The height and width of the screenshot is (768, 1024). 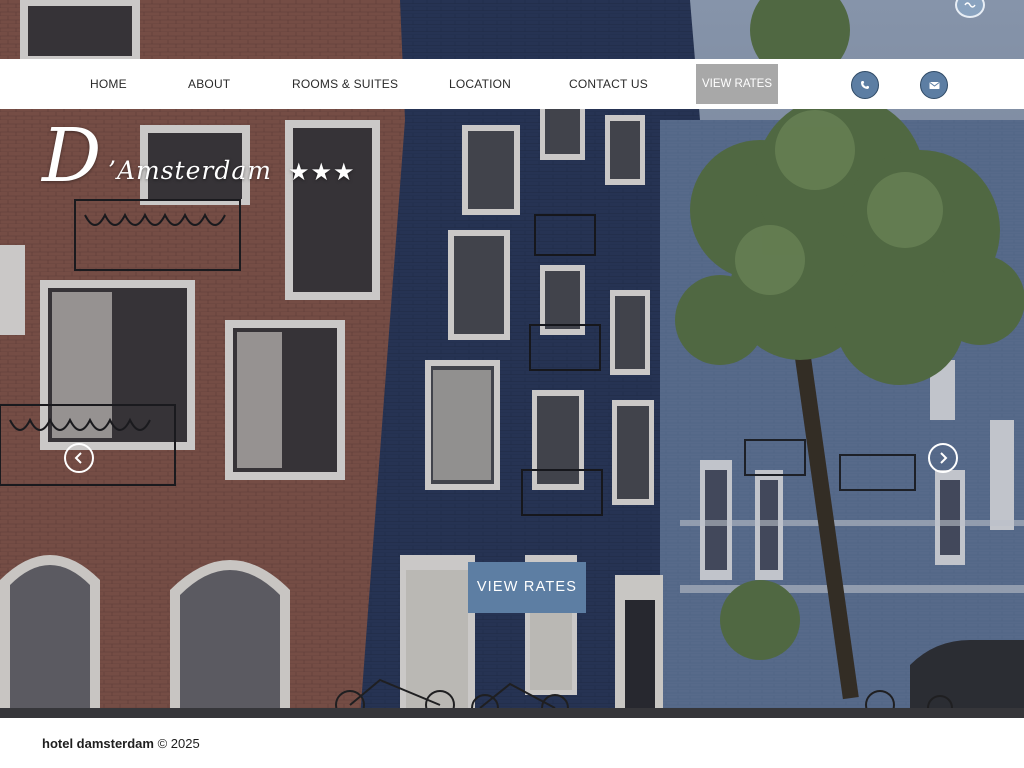 I want to click on chevron-left-icon, so click(x=78, y=458).